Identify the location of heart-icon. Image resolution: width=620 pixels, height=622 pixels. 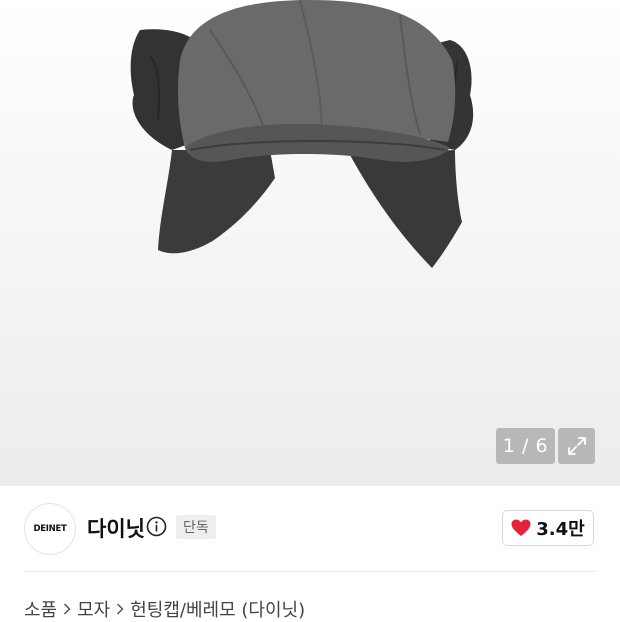
(521, 527).